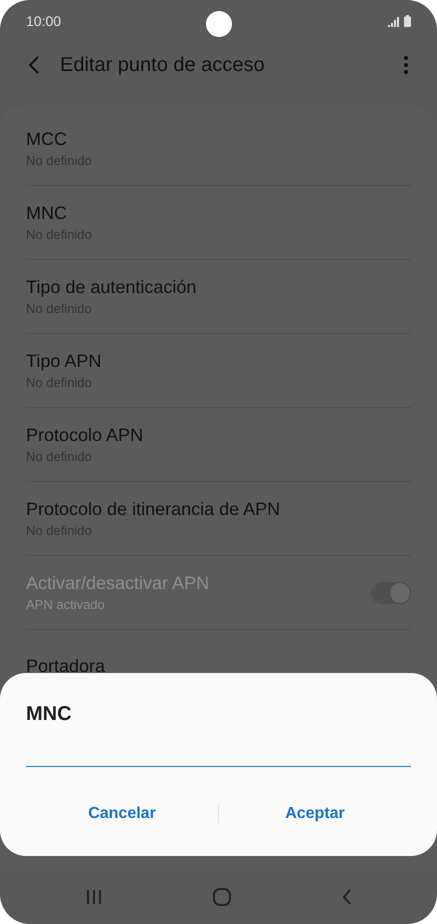 The image size is (437, 924). Describe the element at coordinates (94, 897) in the screenshot. I see `recent-apps-icon` at that location.